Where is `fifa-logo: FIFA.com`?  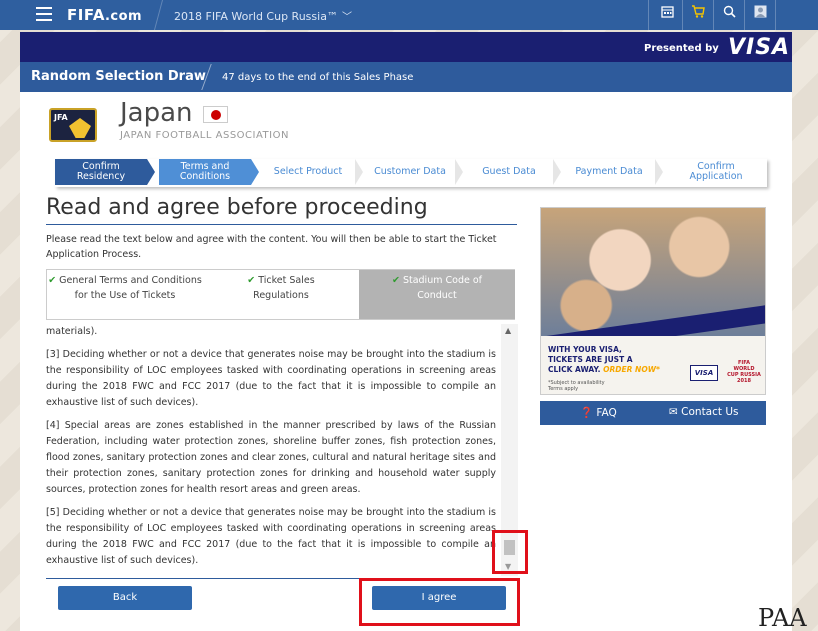 fifa-logo: FIFA.com is located at coordinates (104, 15).